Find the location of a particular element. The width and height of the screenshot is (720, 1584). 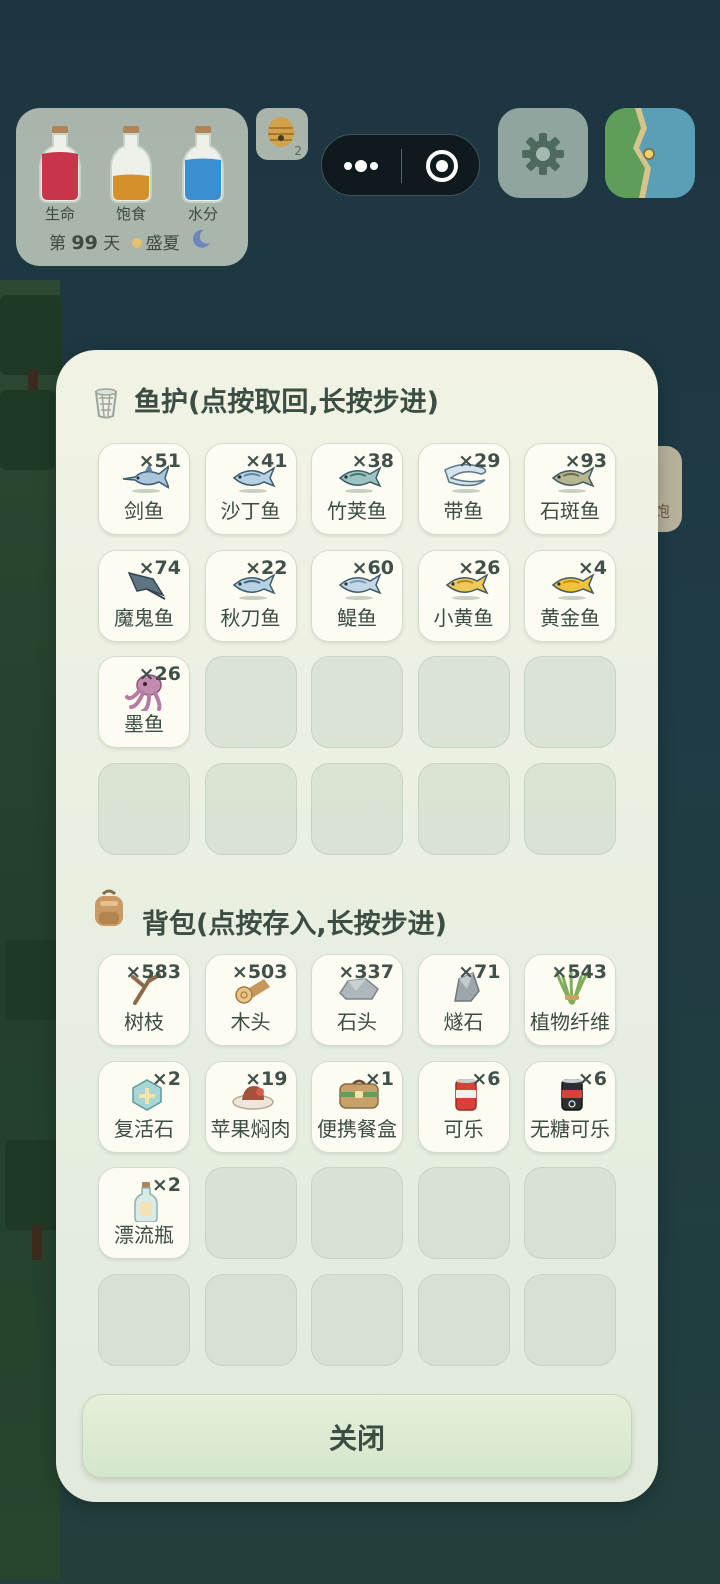

item-quantity: ×71 is located at coordinates (479, 972).